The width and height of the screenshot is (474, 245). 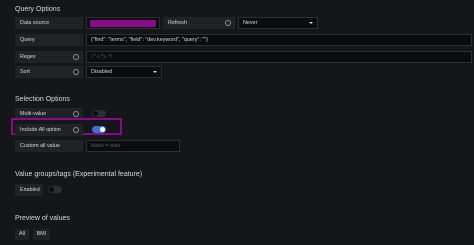 What do you see at coordinates (25, 72) in the screenshot?
I see `sort-label-text: Sort` at bounding box center [25, 72].